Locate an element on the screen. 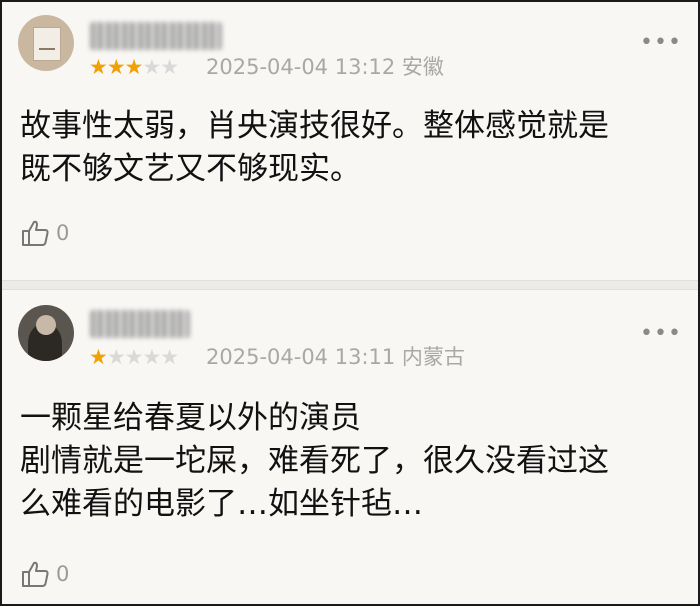  star-filled-icon: ★ is located at coordinates (98, 357).